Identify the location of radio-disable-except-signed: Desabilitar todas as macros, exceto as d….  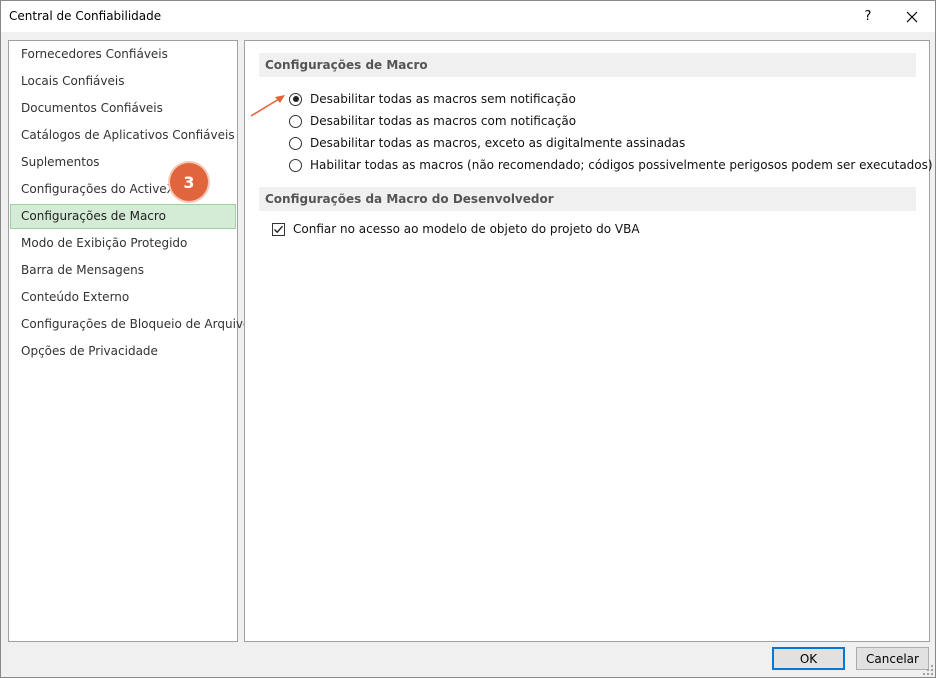
(487, 143).